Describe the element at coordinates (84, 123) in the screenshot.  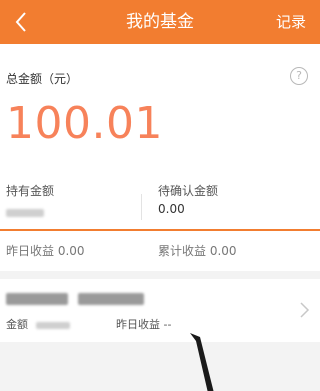
I see `total-amount-value: 100.01` at that location.